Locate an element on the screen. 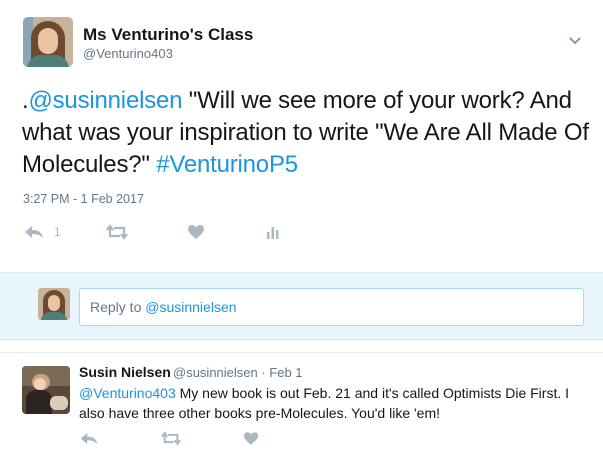 The width and height of the screenshot is (603, 463). reply-author-name: Susin Nielsen is located at coordinates (125, 372).